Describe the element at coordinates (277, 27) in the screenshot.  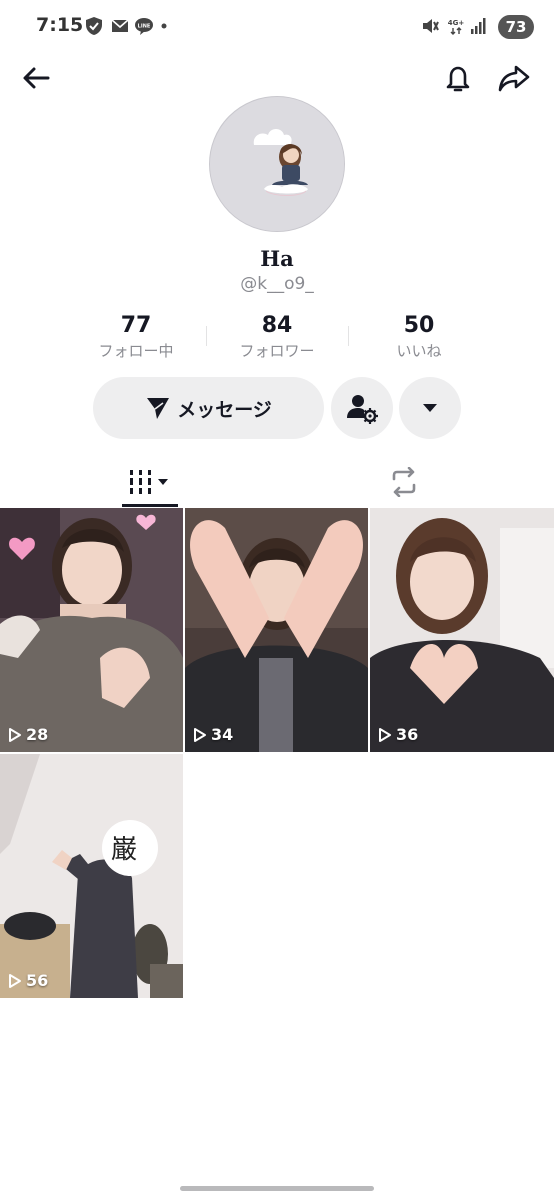
I see `status-bar: 7:15 LINE 4G+ 73` at that location.